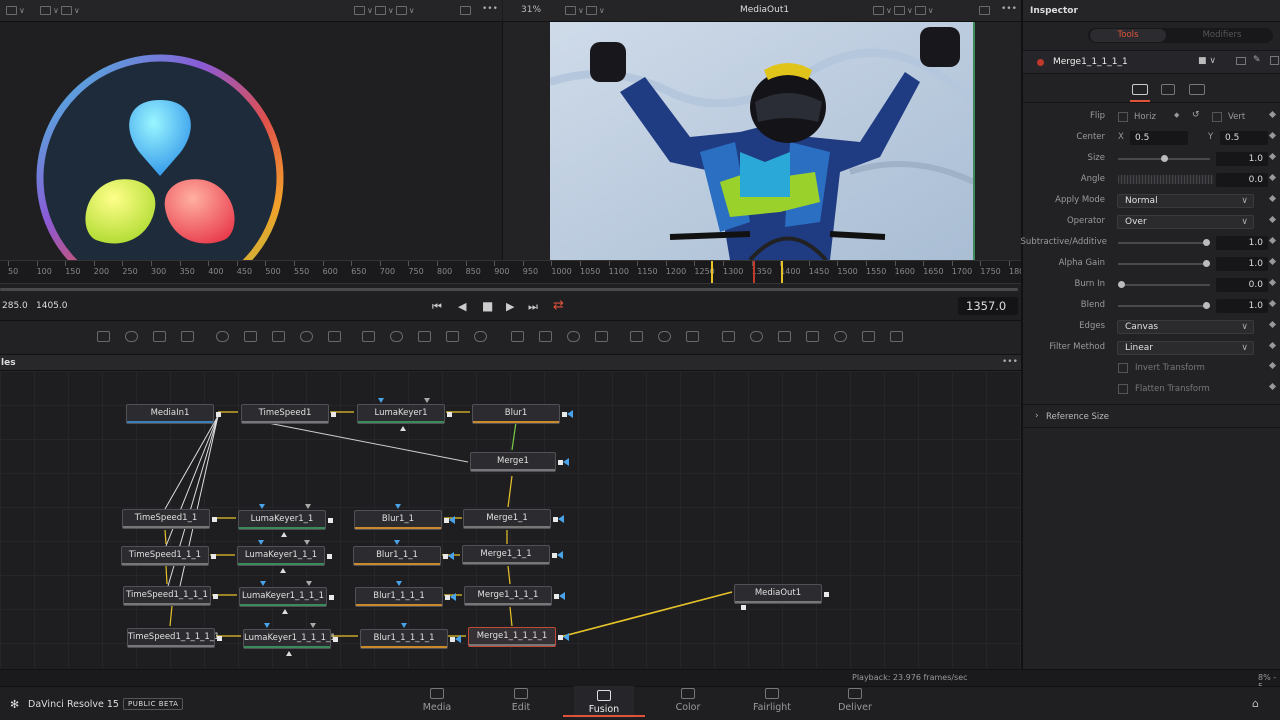  Describe the element at coordinates (159, 336) in the screenshot. I see `text-icon` at that location.